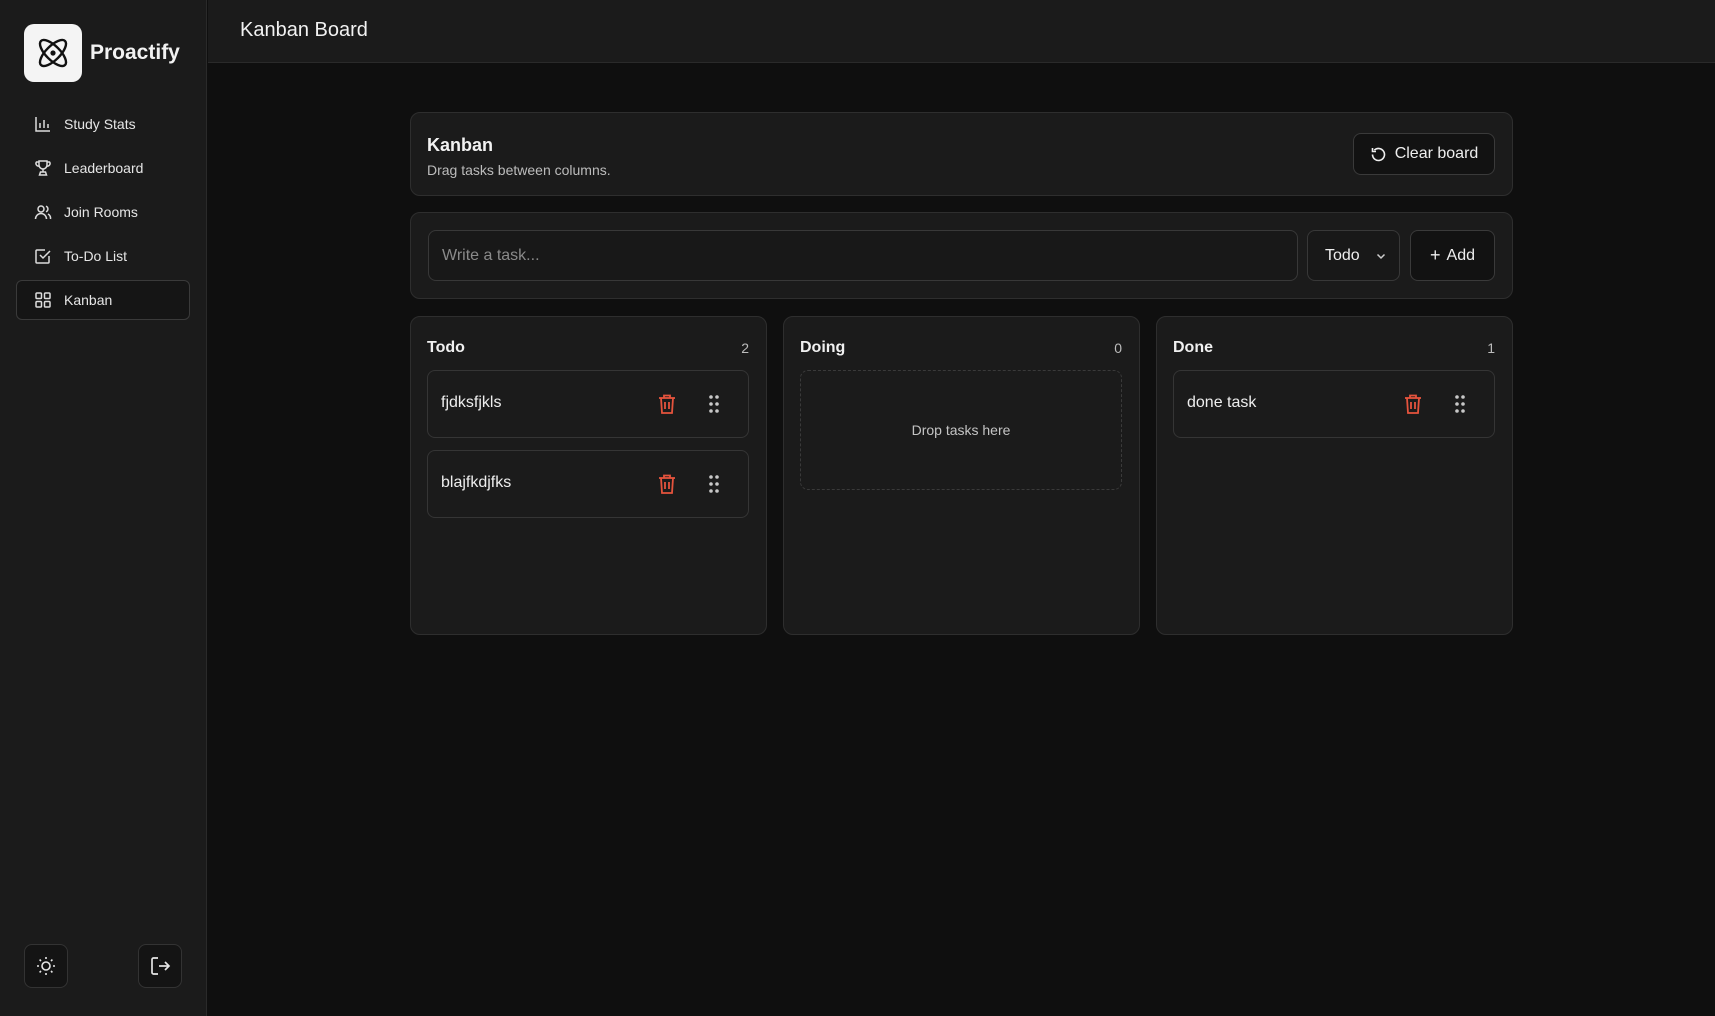 This screenshot has height=1016, width=1715. I want to click on grid-icon, so click(43, 300).